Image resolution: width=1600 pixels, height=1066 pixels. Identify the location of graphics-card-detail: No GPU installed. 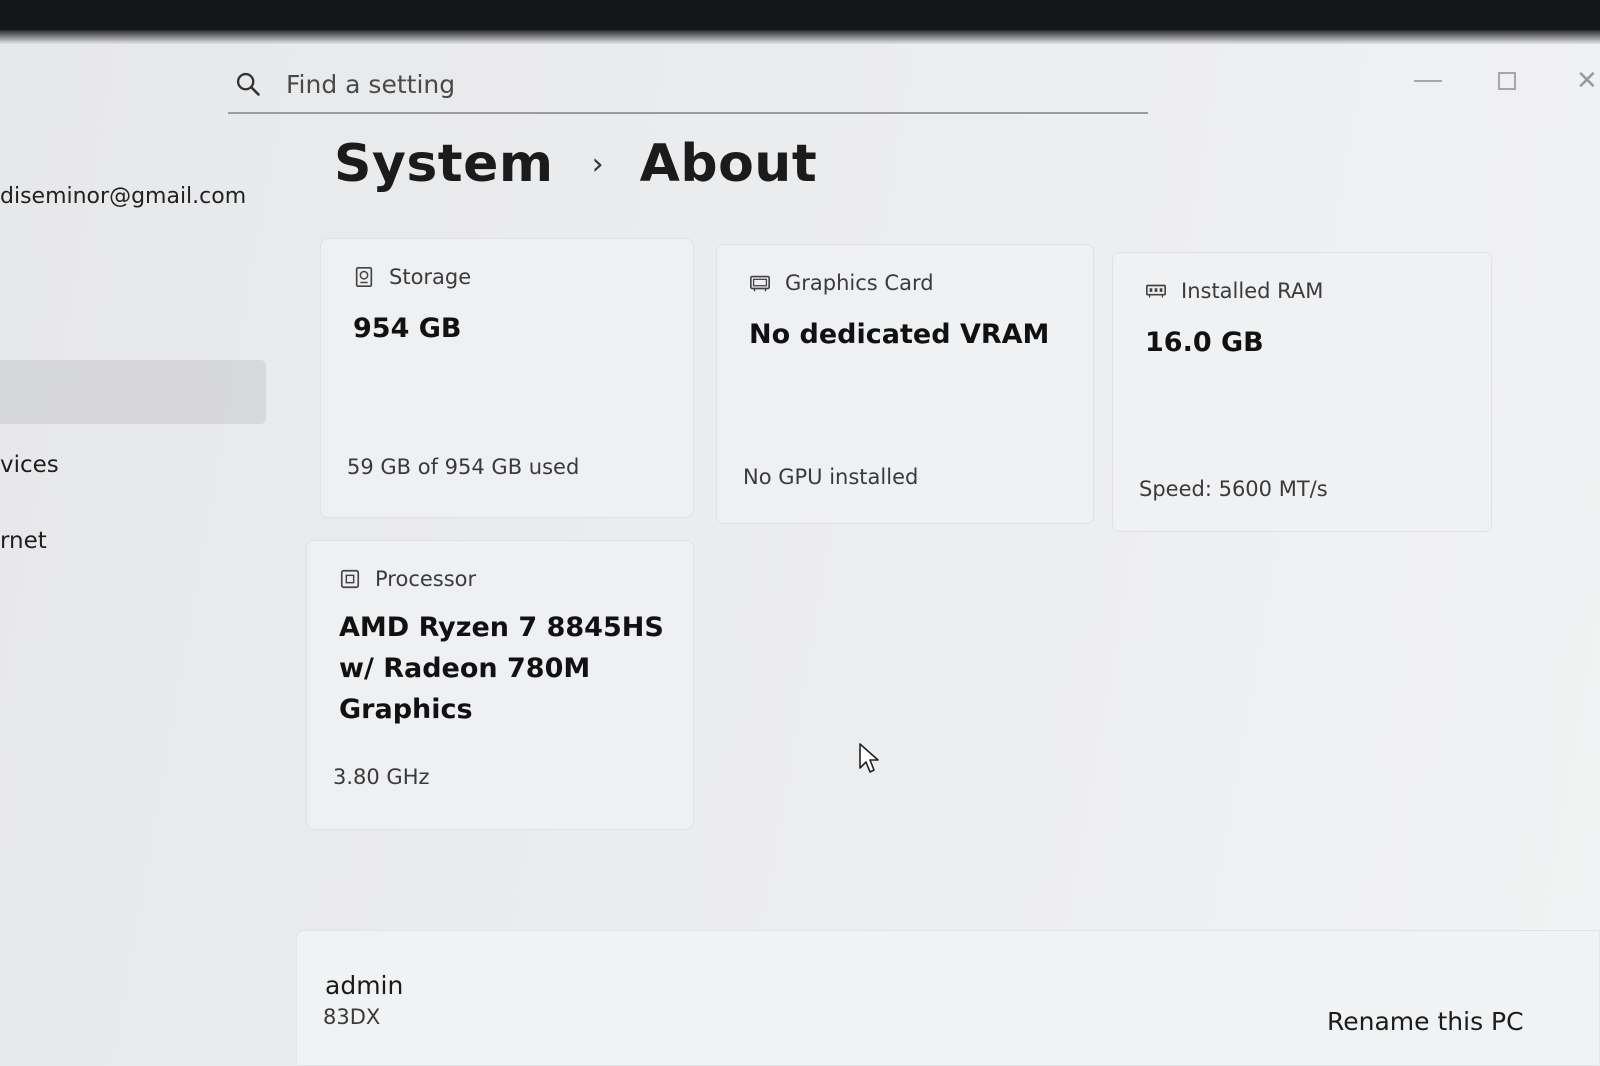
(831, 477).